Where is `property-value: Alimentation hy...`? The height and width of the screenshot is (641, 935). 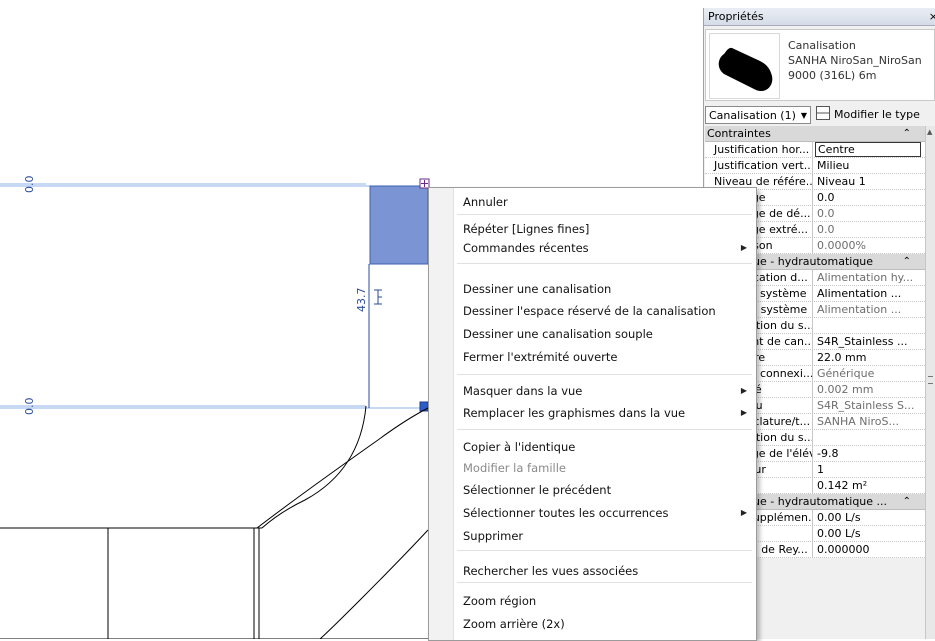 property-value: Alimentation hy... is located at coordinates (870, 277).